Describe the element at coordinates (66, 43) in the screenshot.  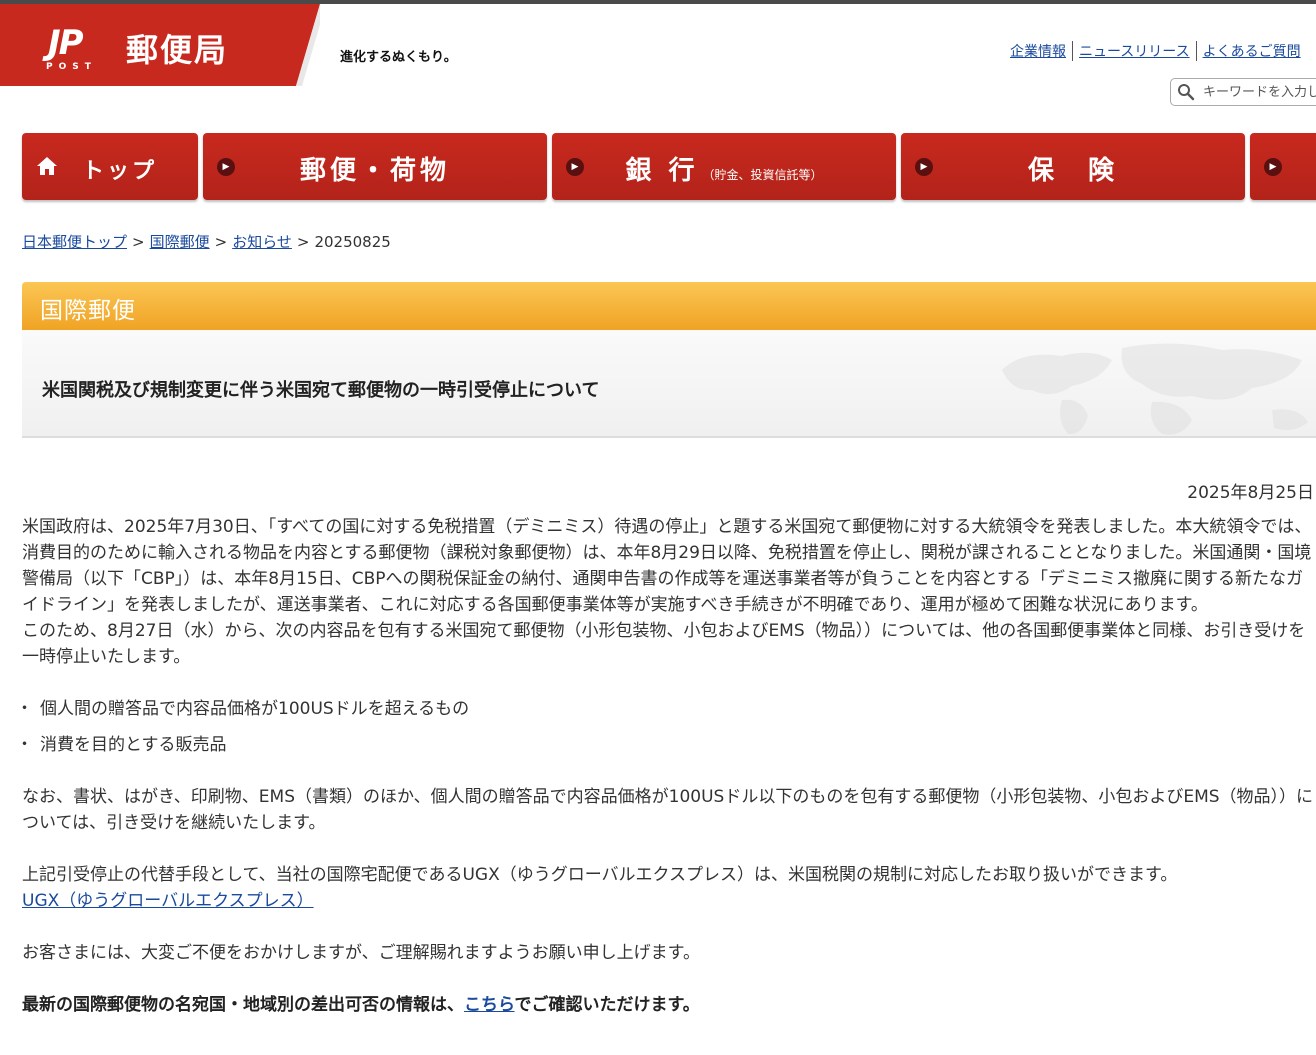
I see `jp-logo-mark: JP` at that location.